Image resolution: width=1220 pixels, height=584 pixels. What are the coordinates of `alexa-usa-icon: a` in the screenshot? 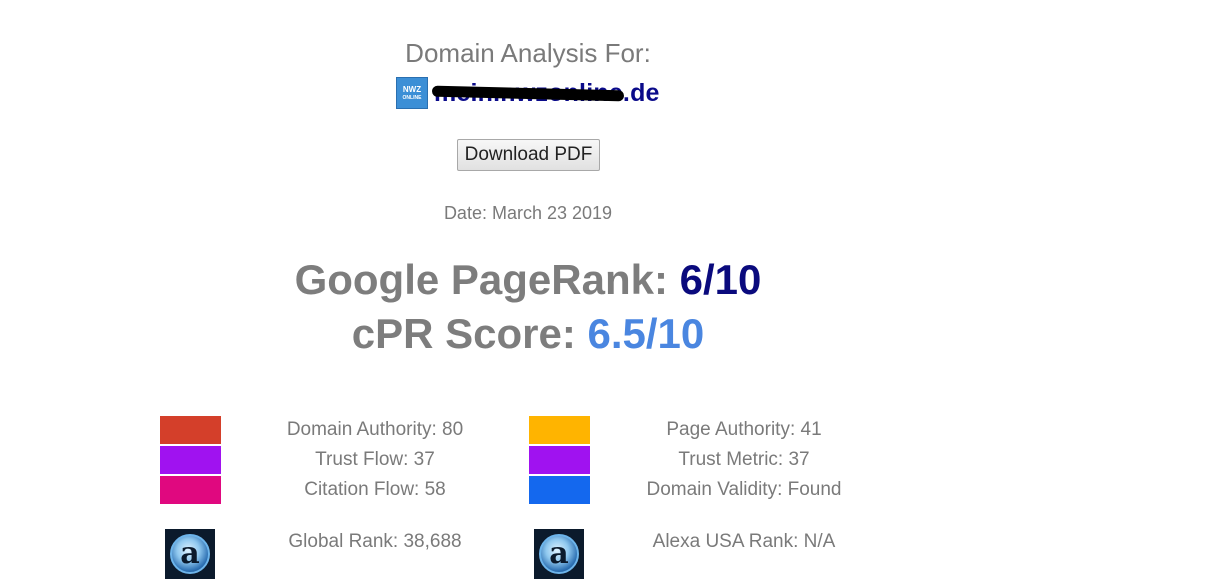 It's located at (559, 554).